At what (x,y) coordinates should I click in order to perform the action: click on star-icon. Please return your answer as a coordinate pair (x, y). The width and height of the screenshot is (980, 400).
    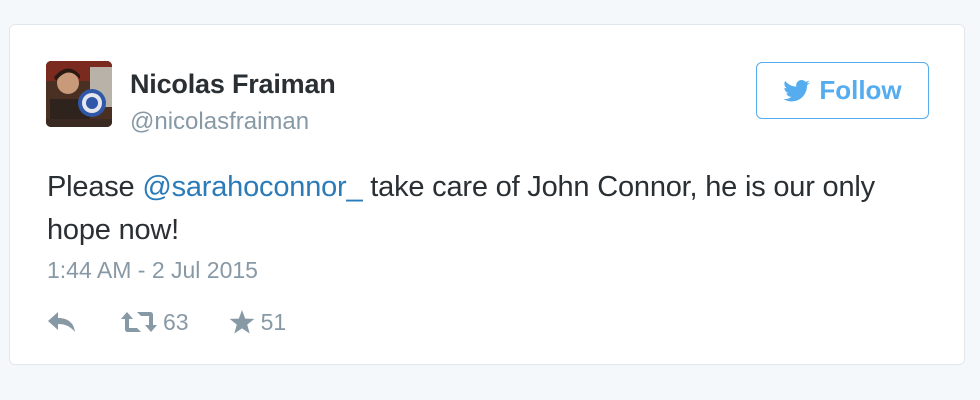
    Looking at the image, I should click on (241, 321).